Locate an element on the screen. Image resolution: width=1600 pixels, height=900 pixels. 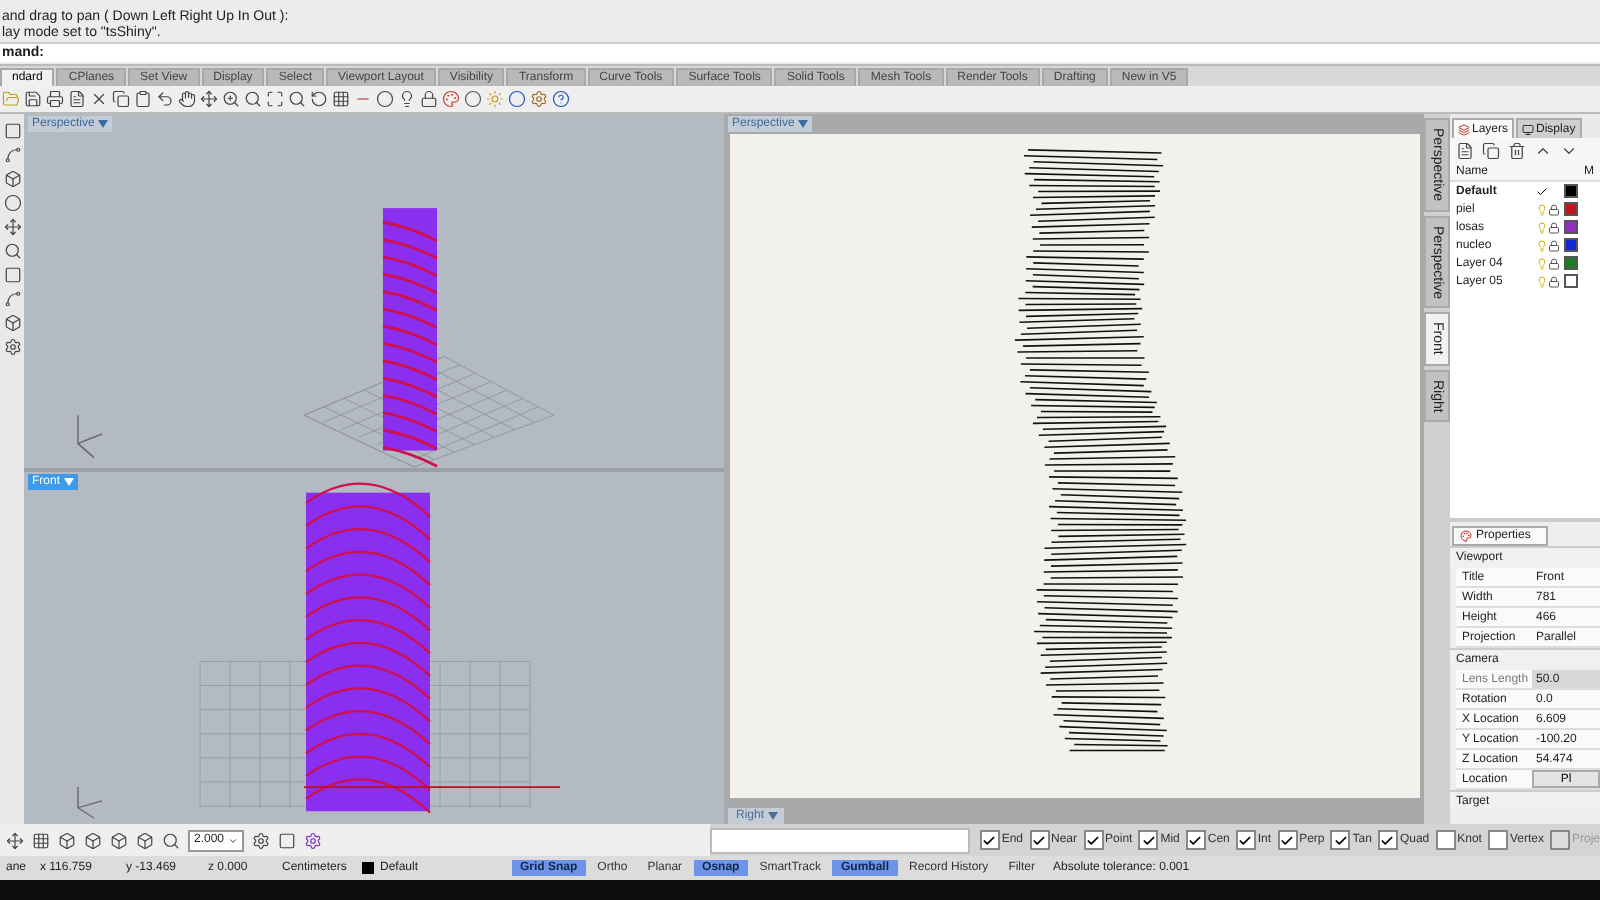
gear-icon is located at coordinates (313, 840).